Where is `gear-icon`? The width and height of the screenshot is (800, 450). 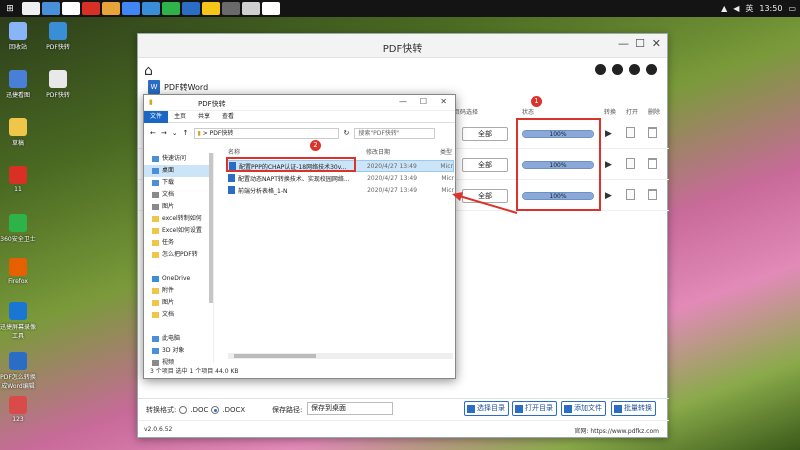
gear-icon is located at coordinates (651, 69).